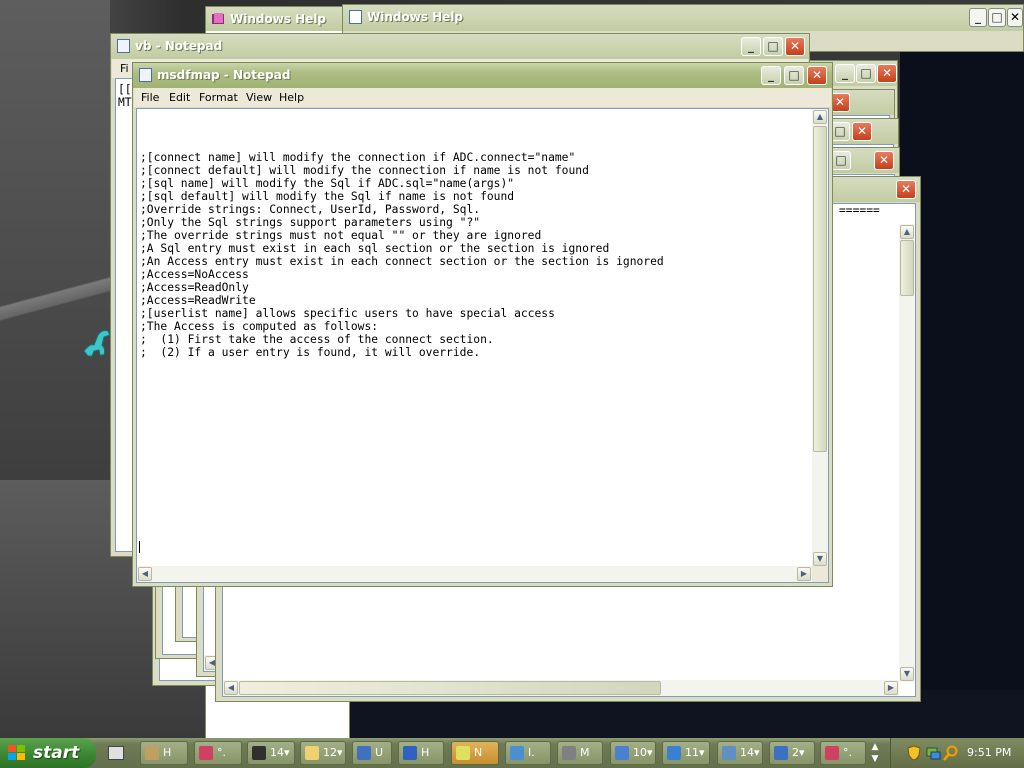  What do you see at coordinates (482, 97) in the screenshot?
I see `msdfmap-menubar: File Edit Format View Help` at bounding box center [482, 97].